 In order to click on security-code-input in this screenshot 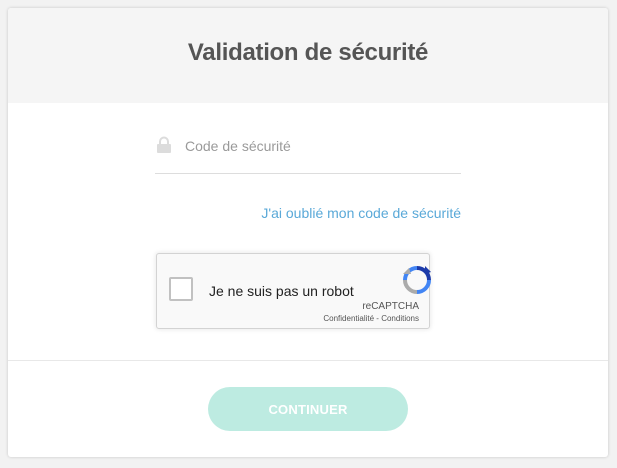, I will do `click(320, 146)`.